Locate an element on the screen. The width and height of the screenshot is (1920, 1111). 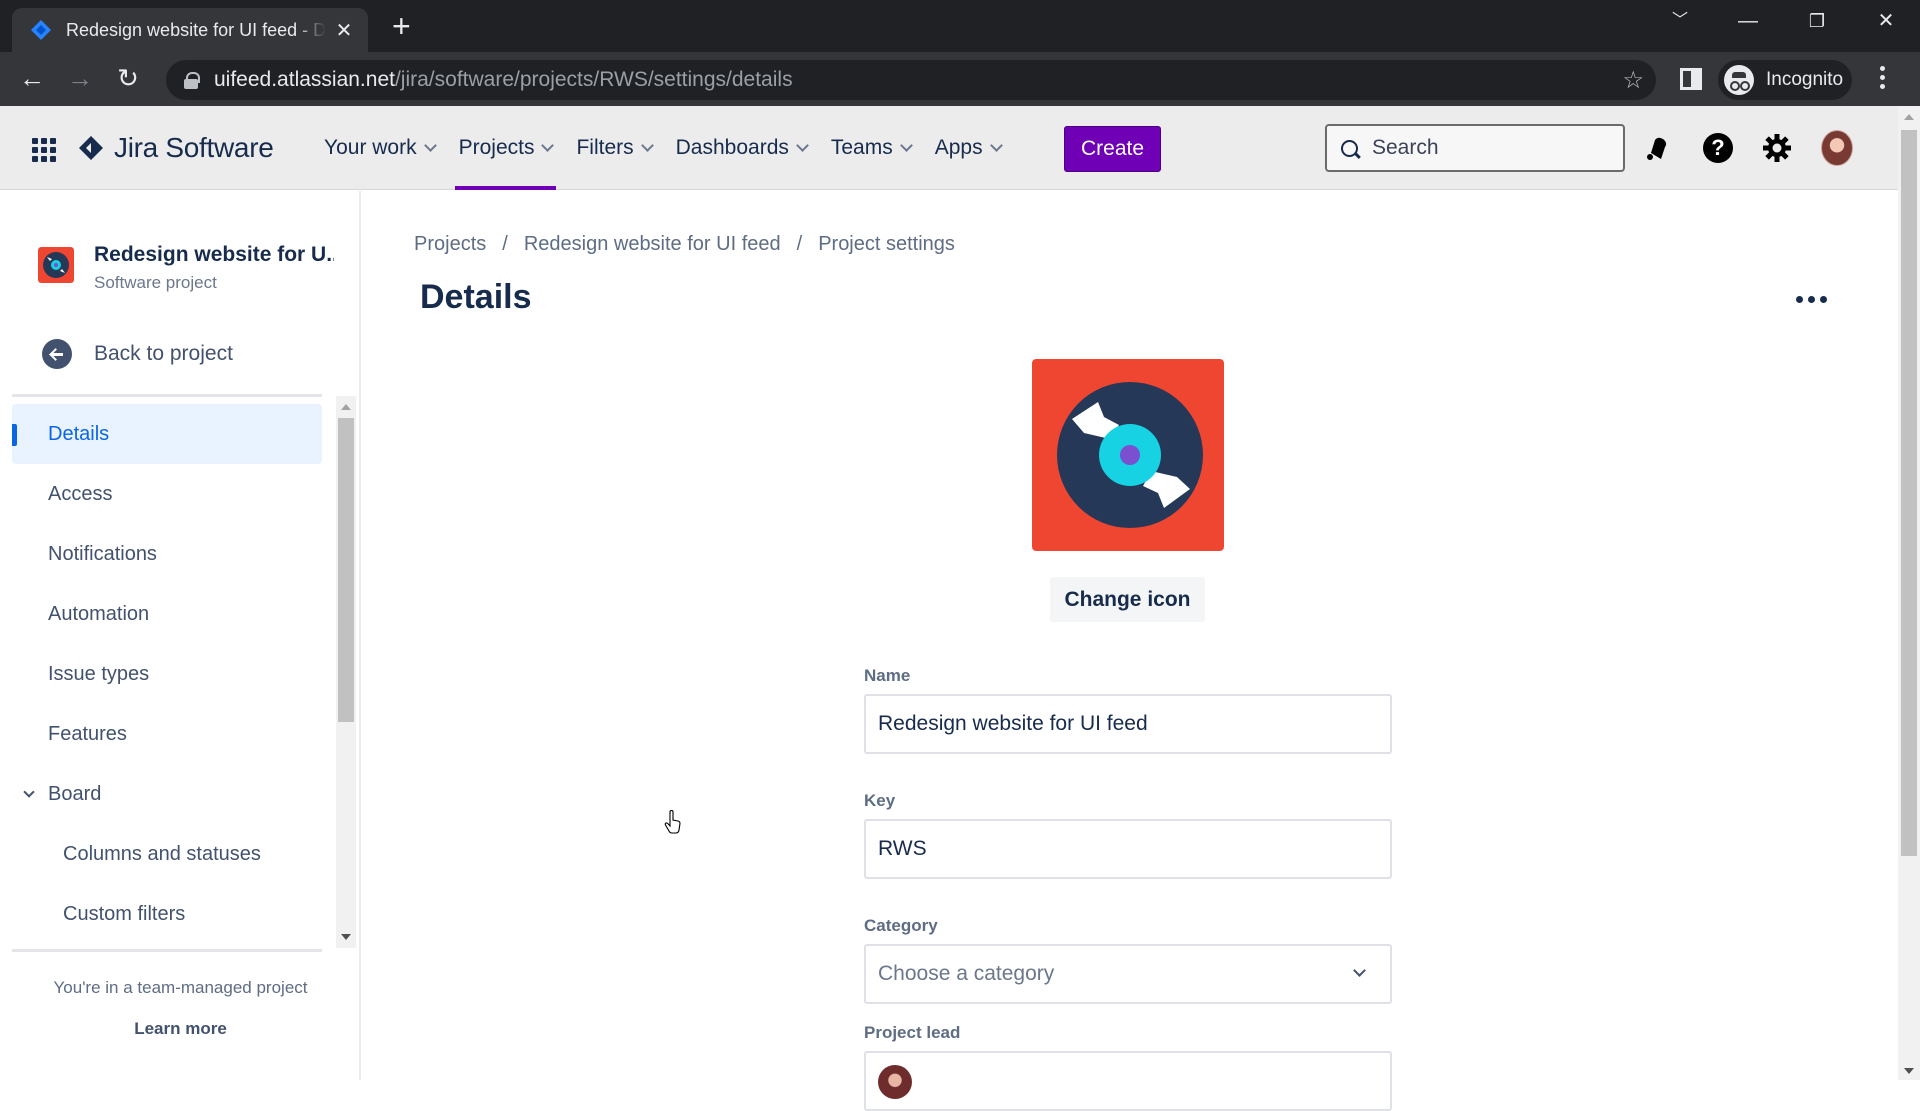
learn-more-link: Learn more is located at coordinates (180, 1029).